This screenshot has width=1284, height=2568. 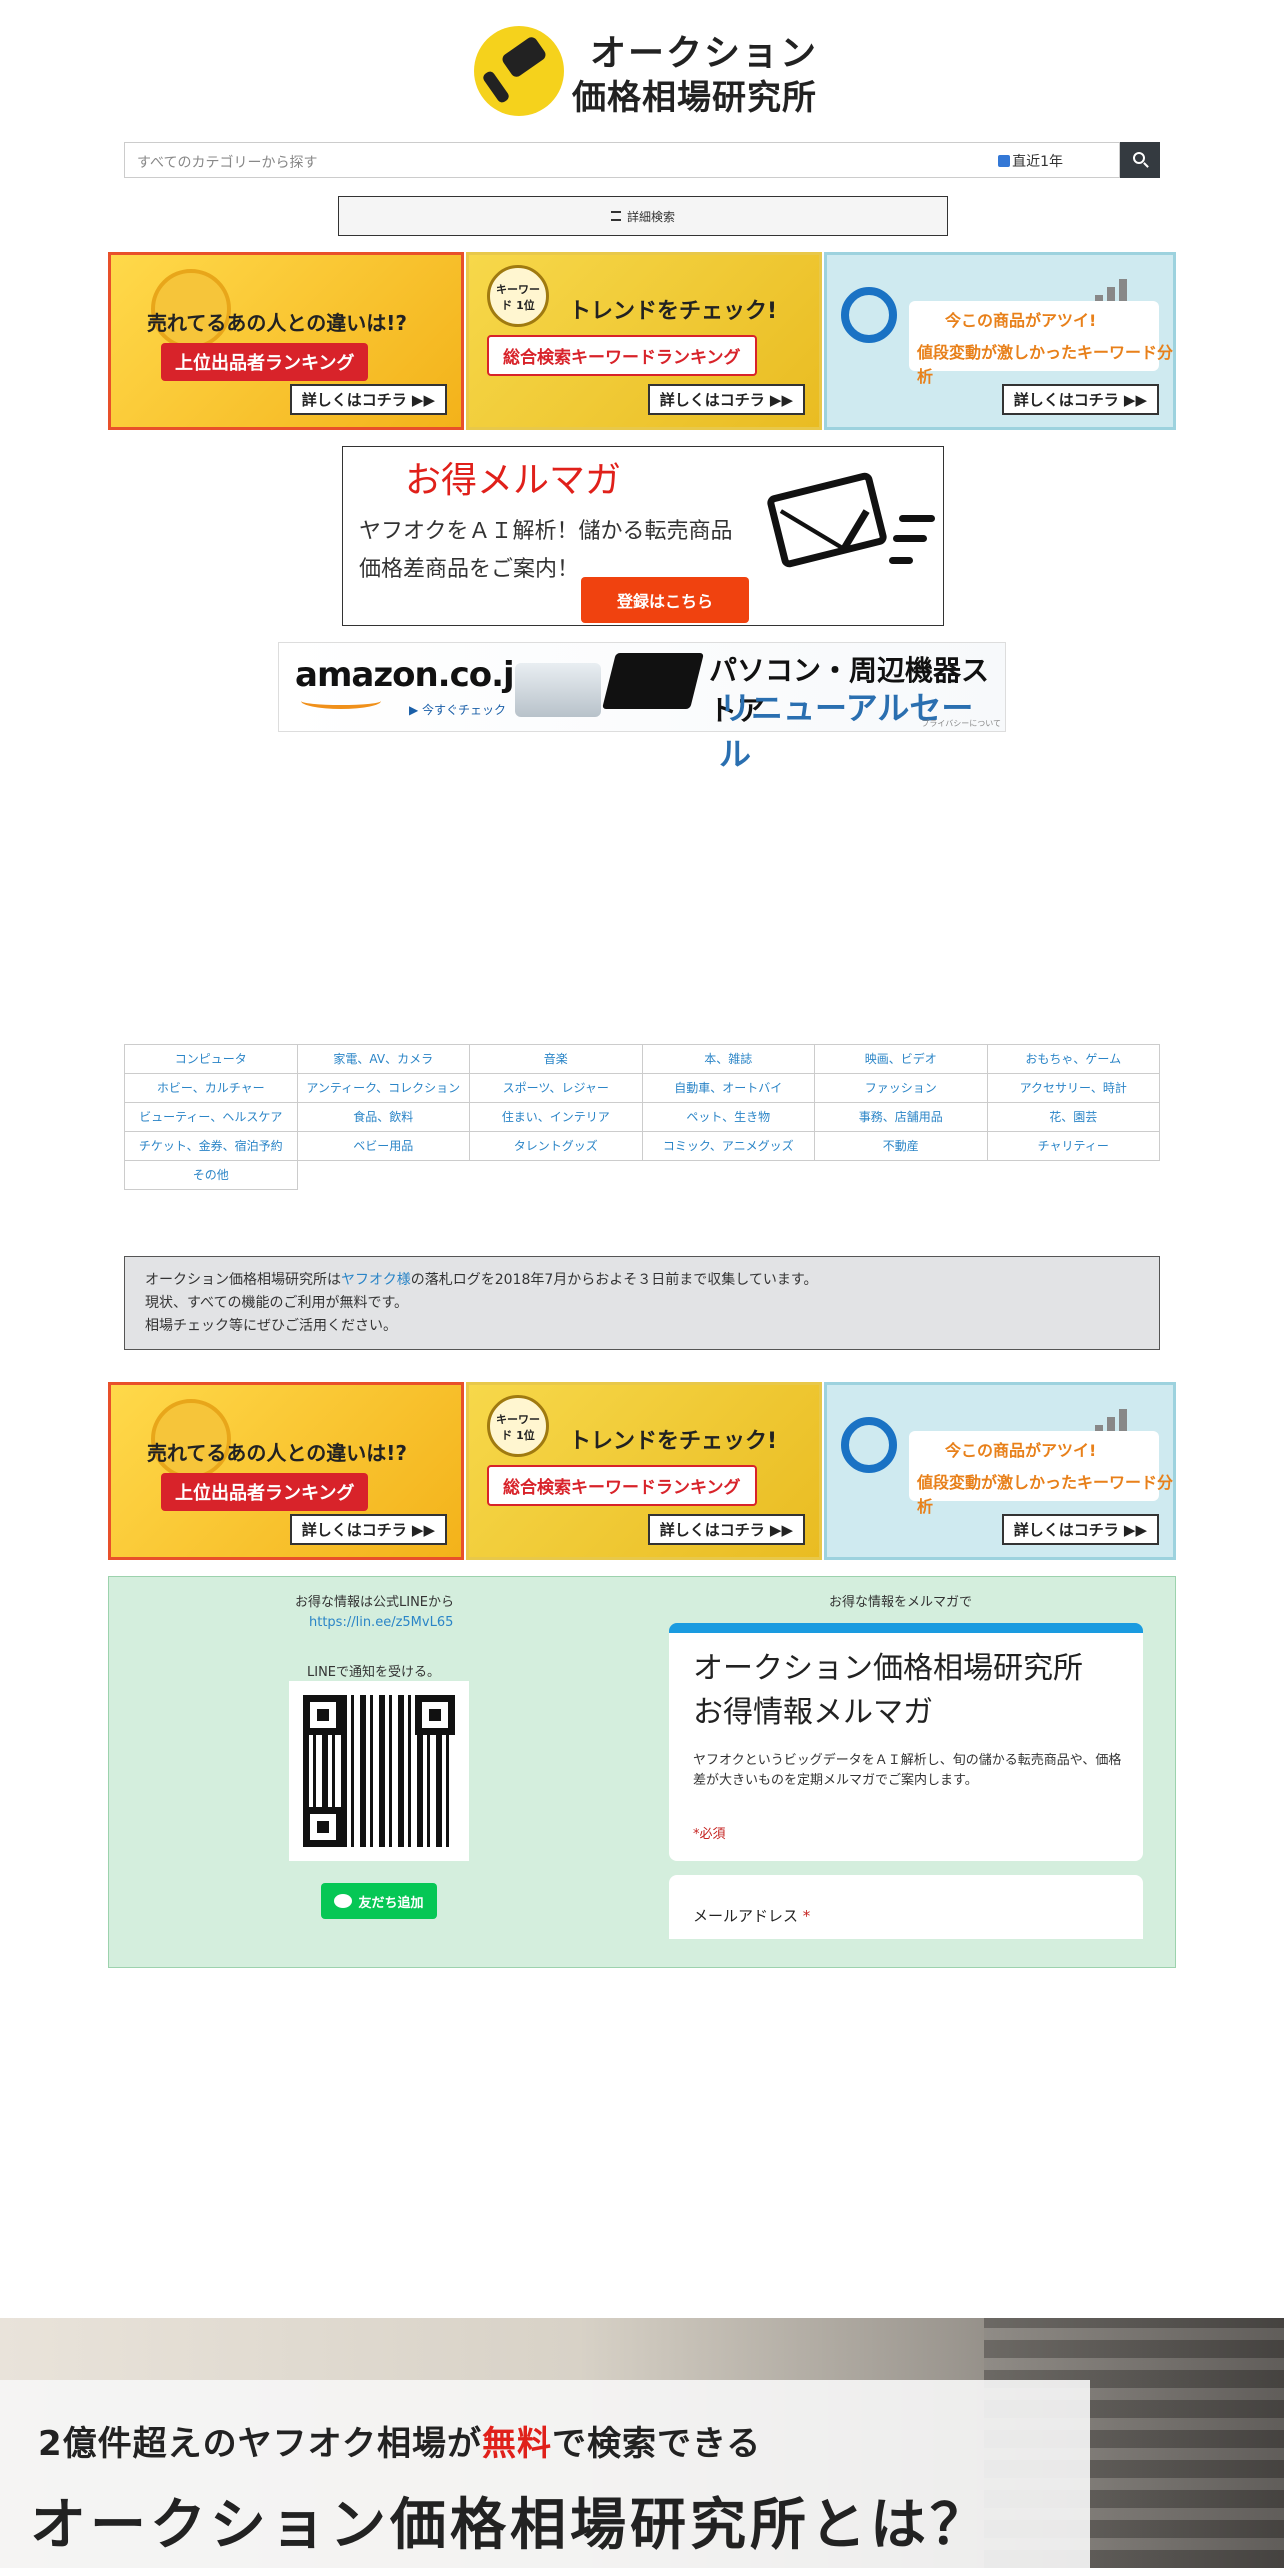 I want to click on search-button, so click(x=1140, y=160).